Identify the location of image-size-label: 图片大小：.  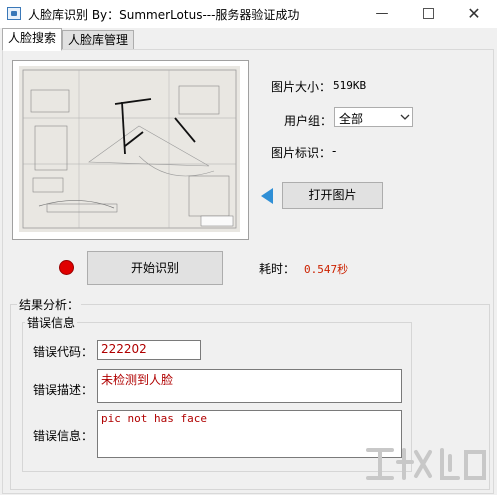
(301, 87).